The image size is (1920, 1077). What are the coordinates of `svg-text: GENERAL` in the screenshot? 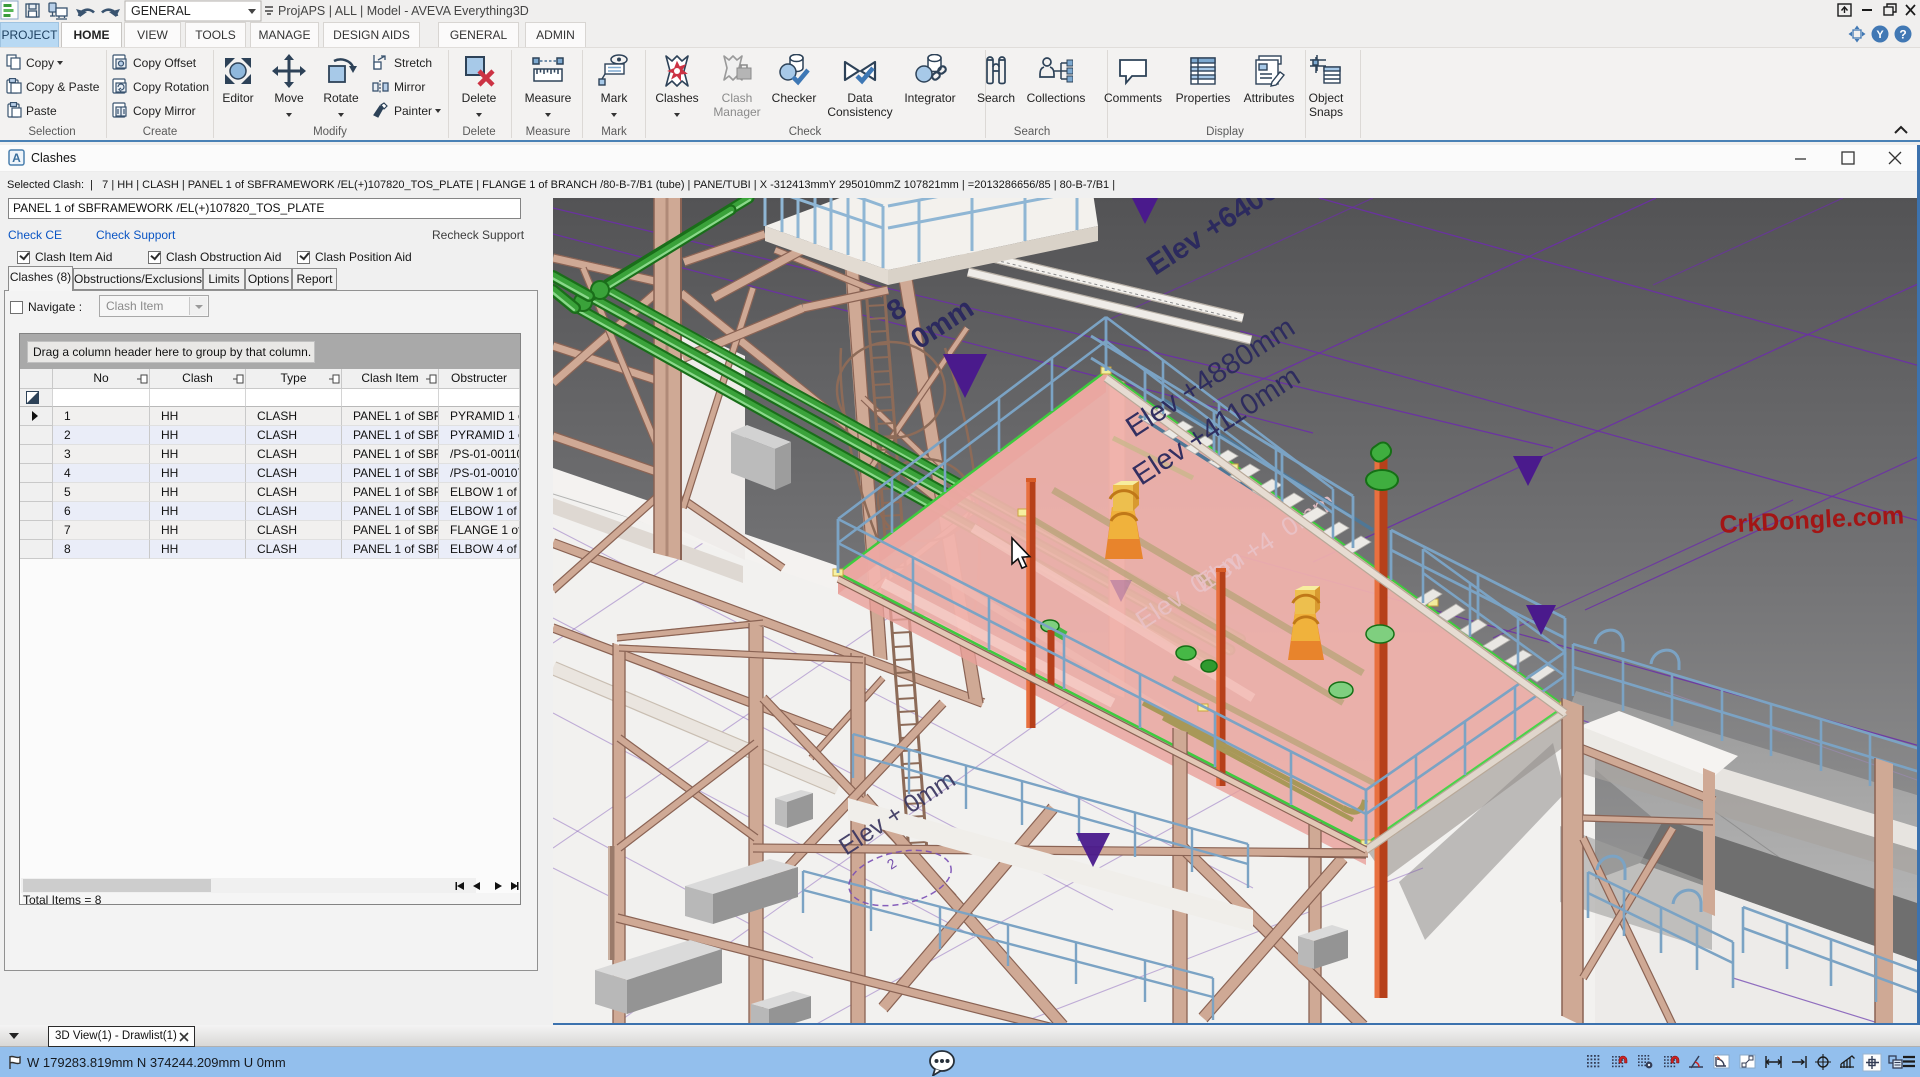 It's located at (161, 11).